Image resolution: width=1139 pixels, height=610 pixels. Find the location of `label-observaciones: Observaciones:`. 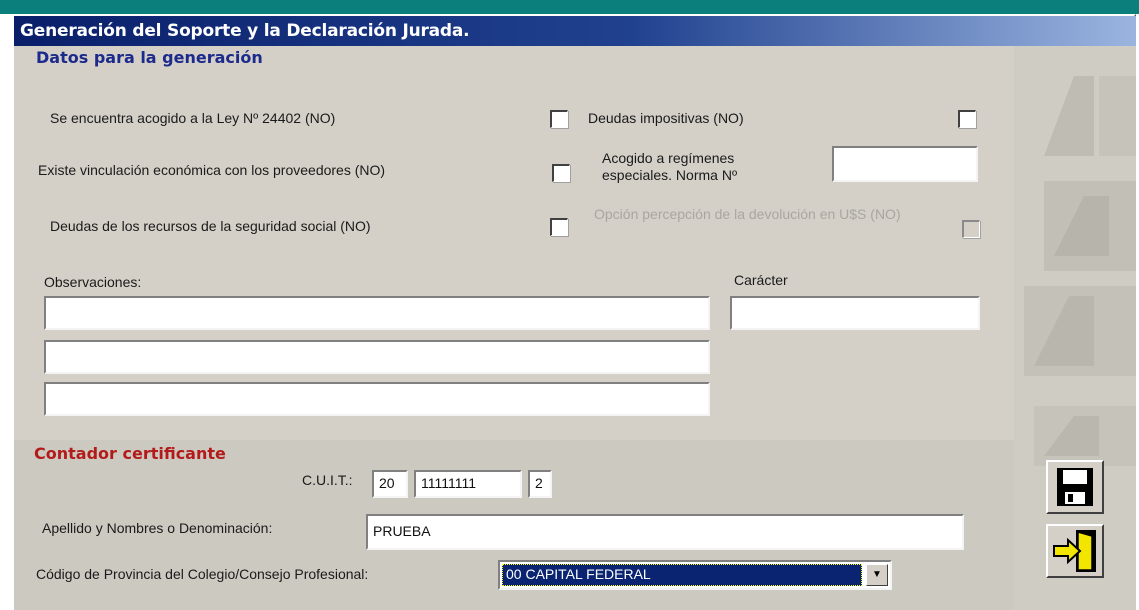

label-observaciones: Observaciones: is located at coordinates (93, 282).